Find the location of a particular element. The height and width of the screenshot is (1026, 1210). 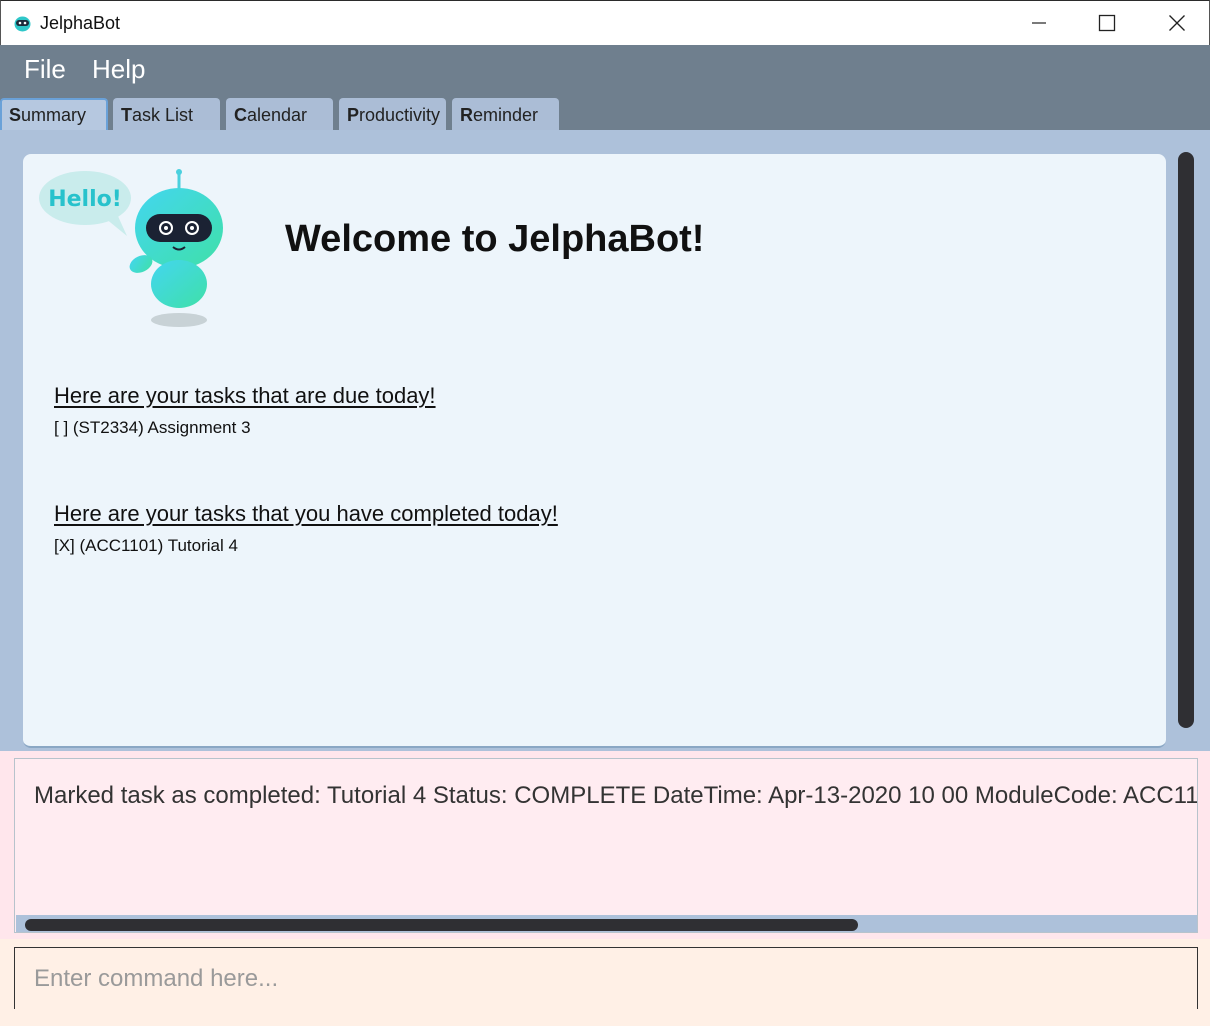

maximize-icon is located at coordinates (1107, 23).